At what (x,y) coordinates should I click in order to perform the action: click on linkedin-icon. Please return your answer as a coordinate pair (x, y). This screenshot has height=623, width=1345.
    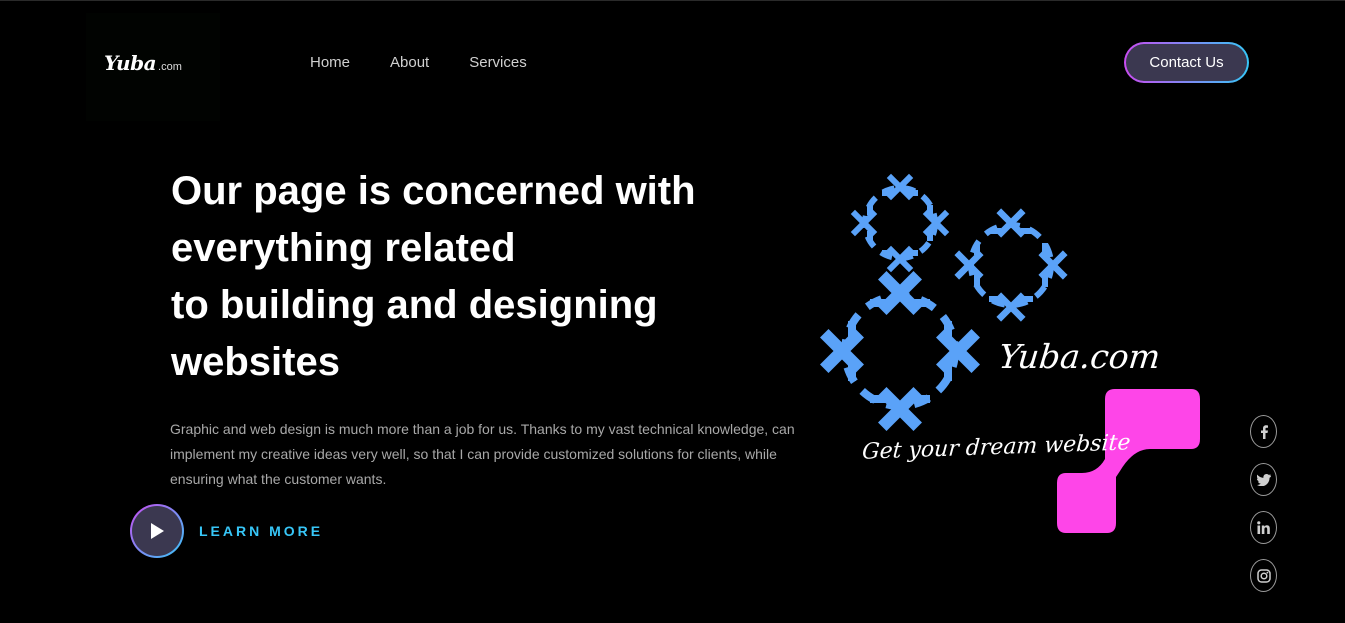
    Looking at the image, I should click on (1263, 527).